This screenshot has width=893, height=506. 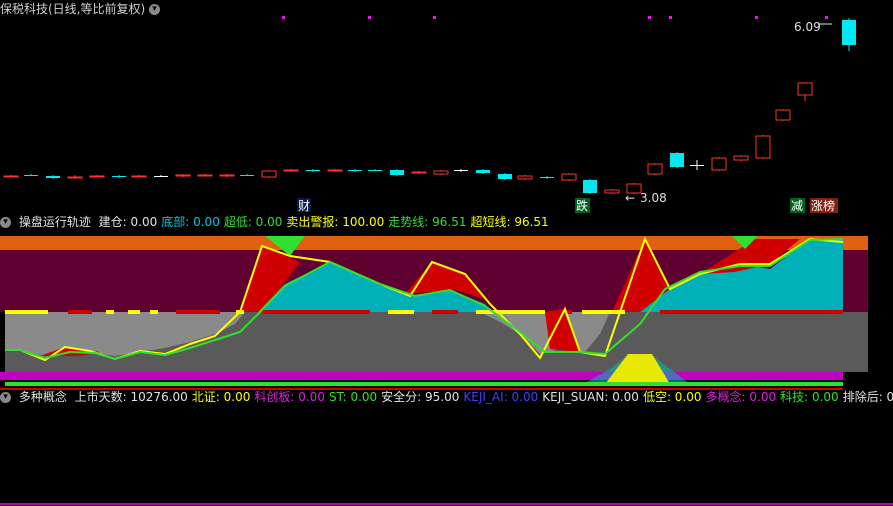 I want to click on indicator2-item-6: KEJI_SUAN: 0.00, so click(x=590, y=397).